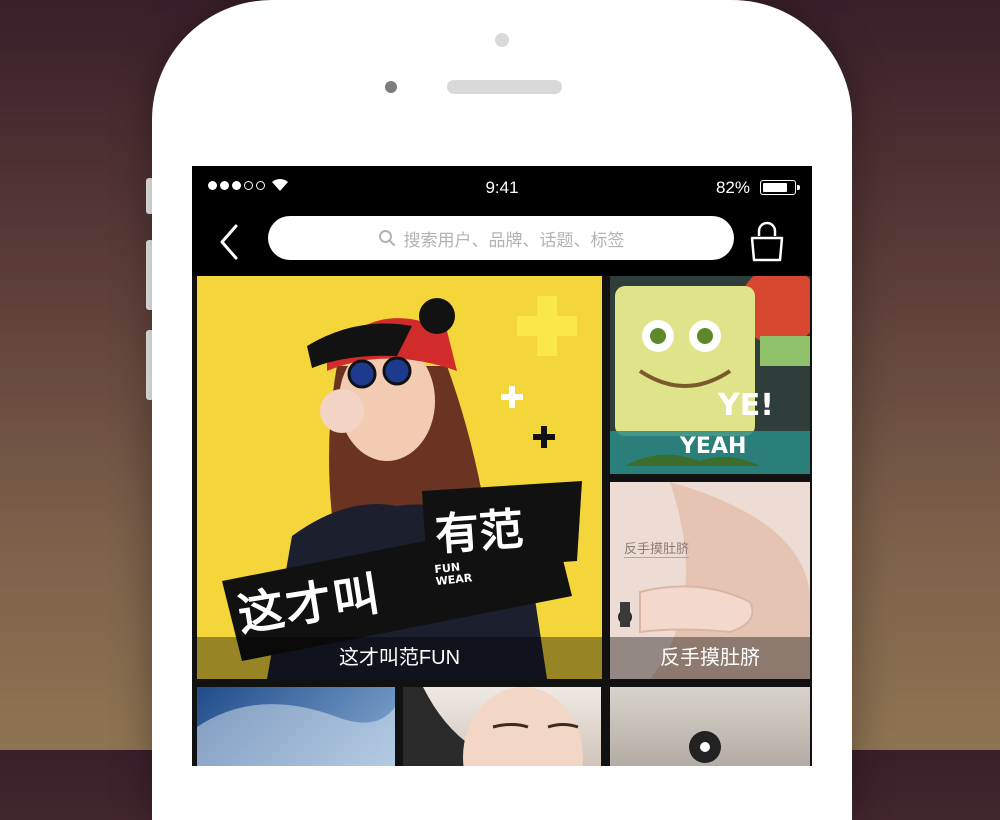 Image resolution: width=1000 pixels, height=820 pixels. I want to click on search-input: 搜索用户、品牌、话题、标签, so click(501, 238).